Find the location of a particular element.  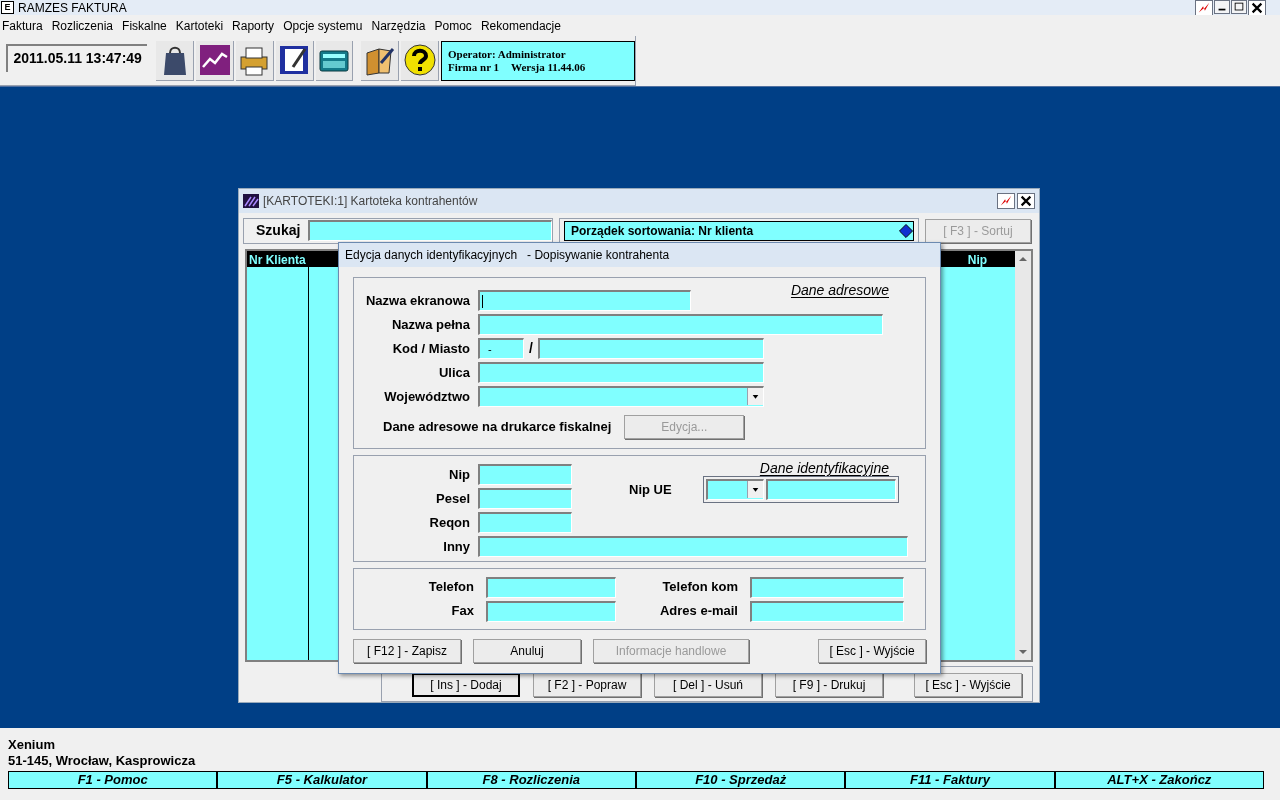

dialog-button: [ F12 ] - Zapisz is located at coordinates (407, 651).